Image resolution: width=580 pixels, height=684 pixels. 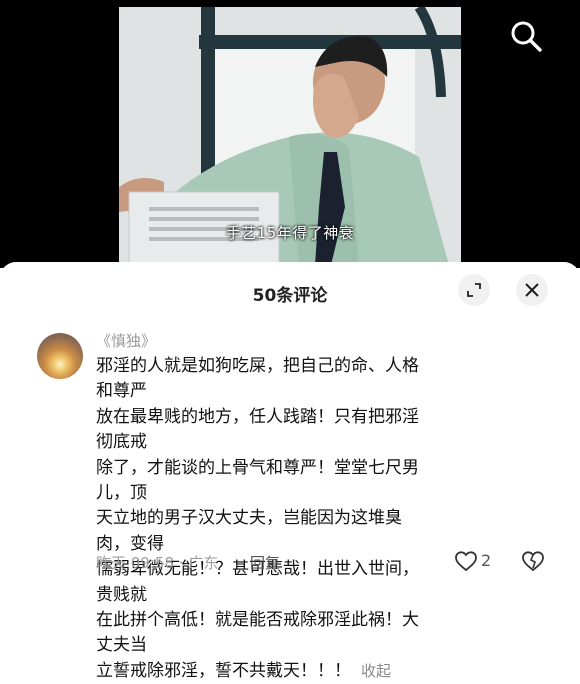 What do you see at coordinates (466, 561) in the screenshot?
I see `heart-icon` at bounding box center [466, 561].